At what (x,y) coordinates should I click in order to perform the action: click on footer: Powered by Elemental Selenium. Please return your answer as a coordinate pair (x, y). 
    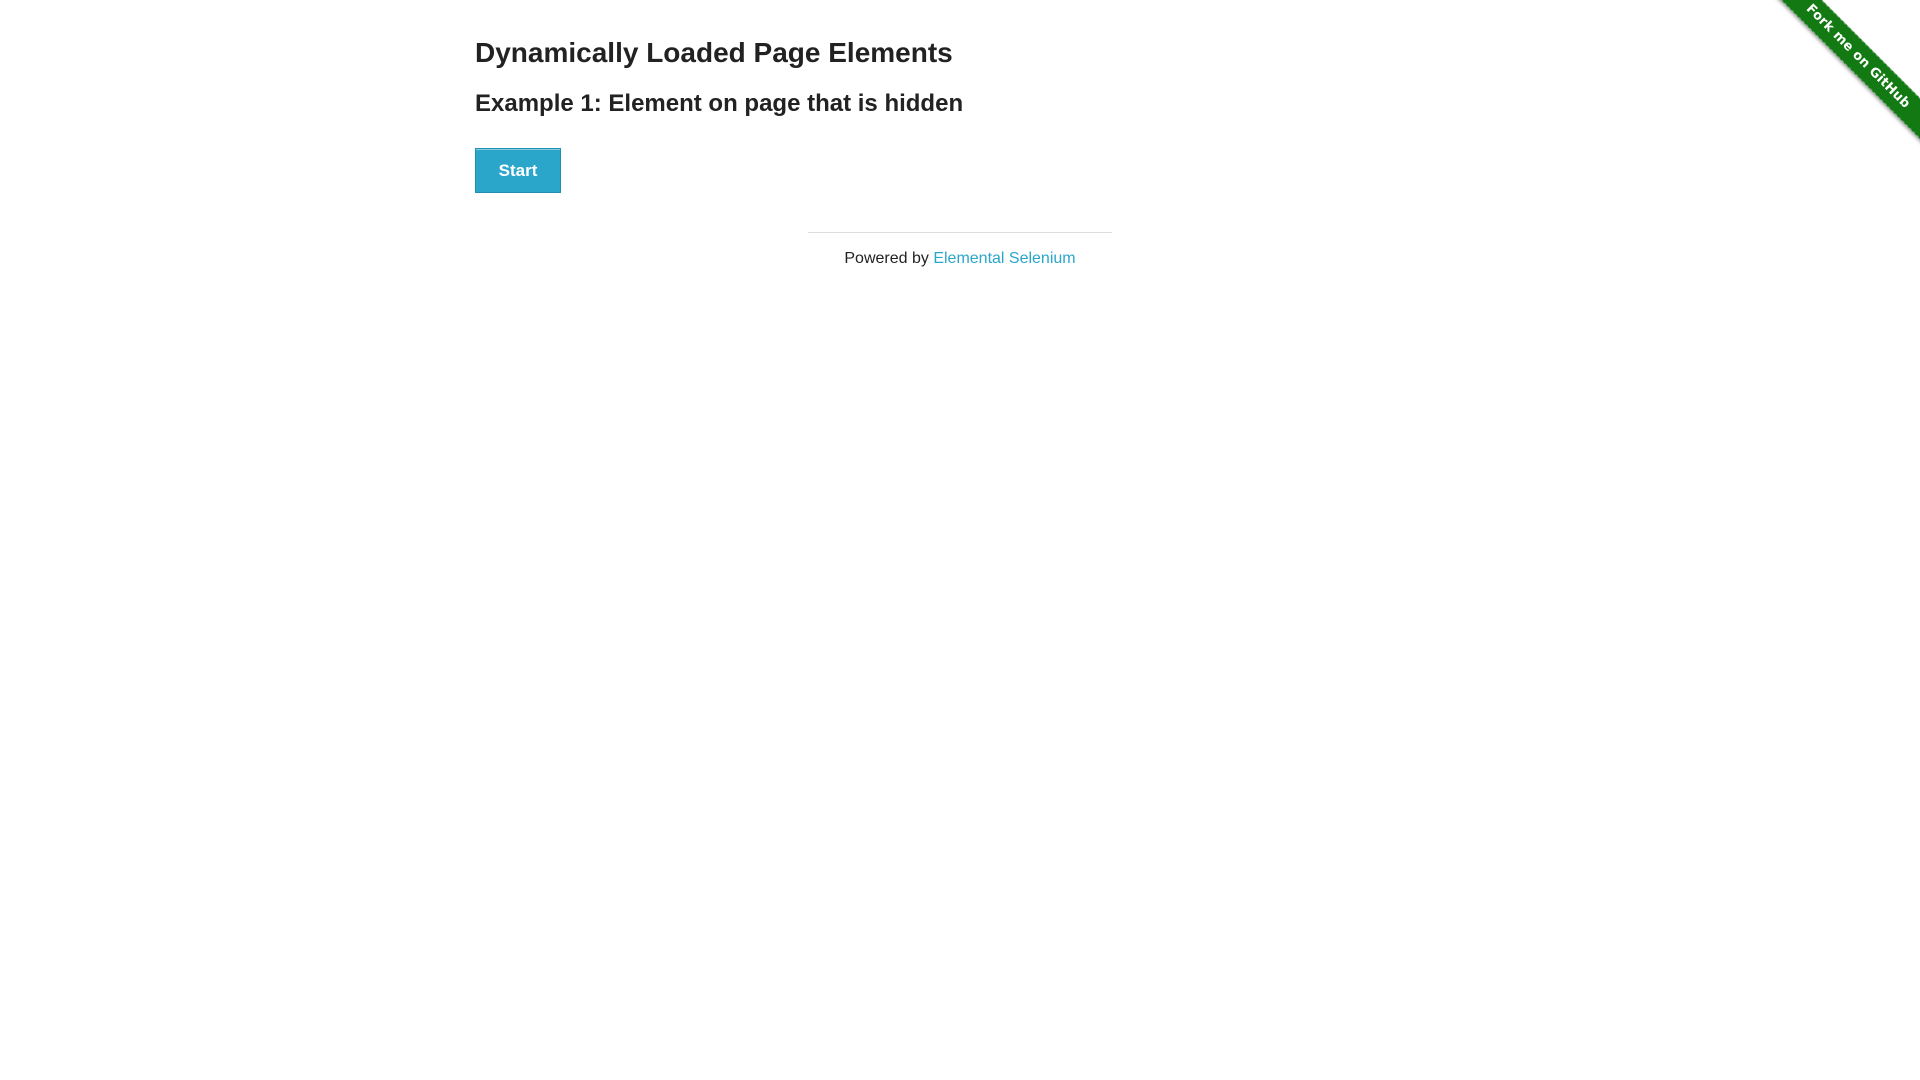
    Looking at the image, I should click on (960, 250).